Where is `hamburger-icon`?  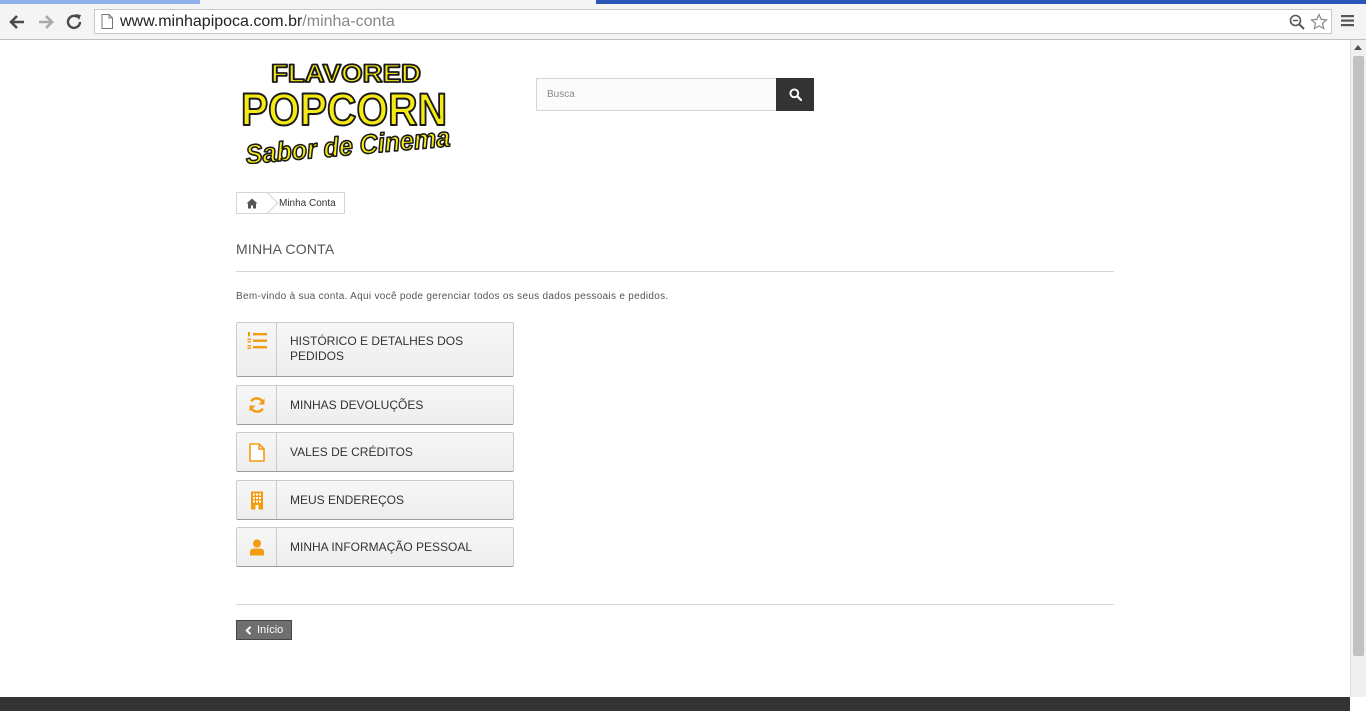
hamburger-icon is located at coordinates (1347, 21).